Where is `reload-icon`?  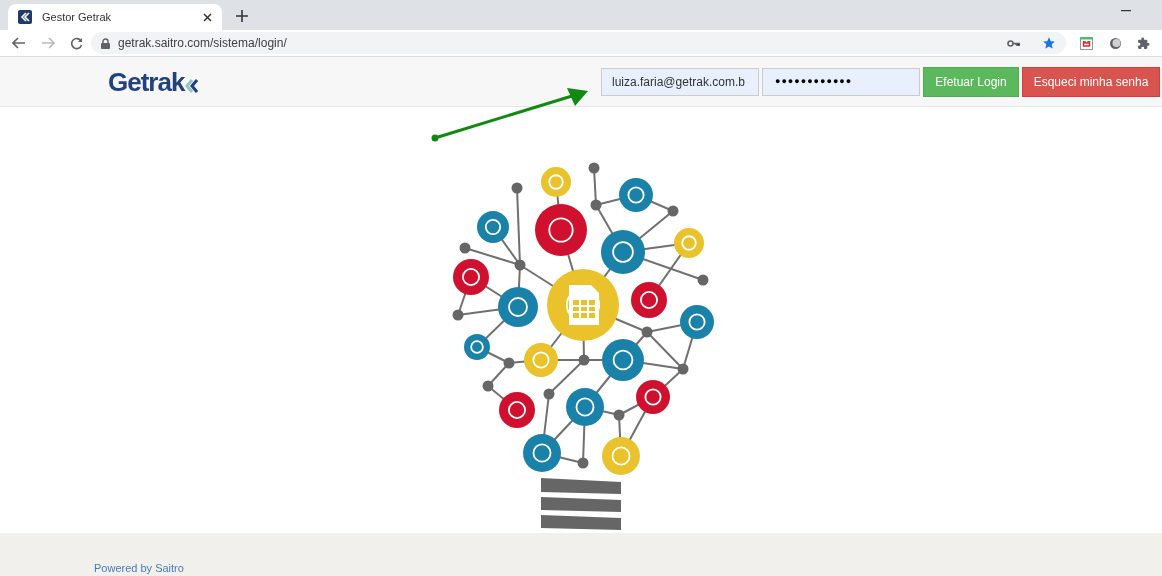 reload-icon is located at coordinates (76, 43).